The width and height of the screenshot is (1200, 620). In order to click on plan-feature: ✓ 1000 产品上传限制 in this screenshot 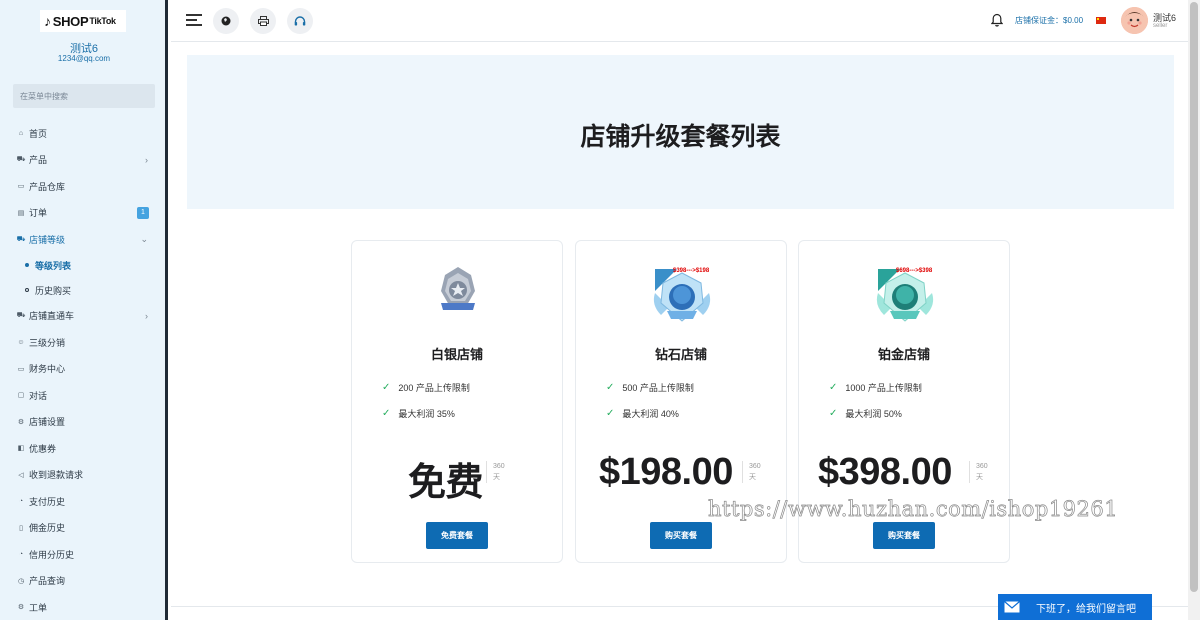, I will do `click(875, 387)`.